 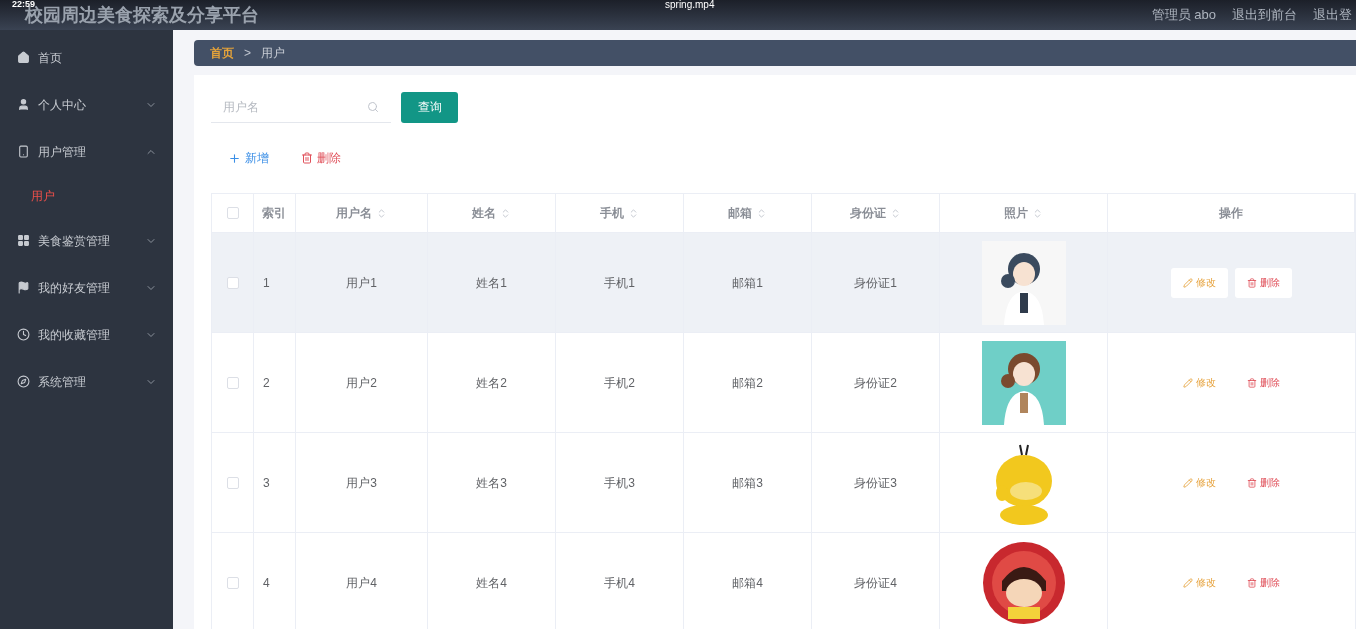 What do you see at coordinates (868, 213) in the screenshot?
I see `column-header: 身份证` at bounding box center [868, 213].